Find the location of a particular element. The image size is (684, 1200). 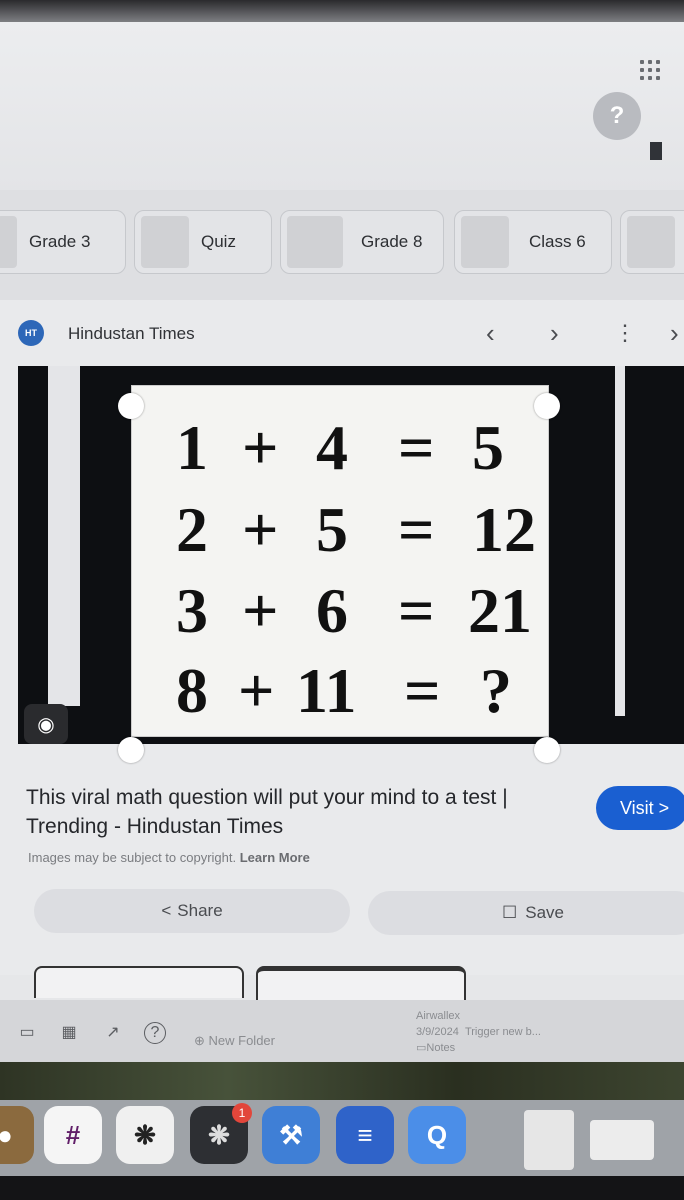

equation-result: 21 is located at coordinates (500, 610).